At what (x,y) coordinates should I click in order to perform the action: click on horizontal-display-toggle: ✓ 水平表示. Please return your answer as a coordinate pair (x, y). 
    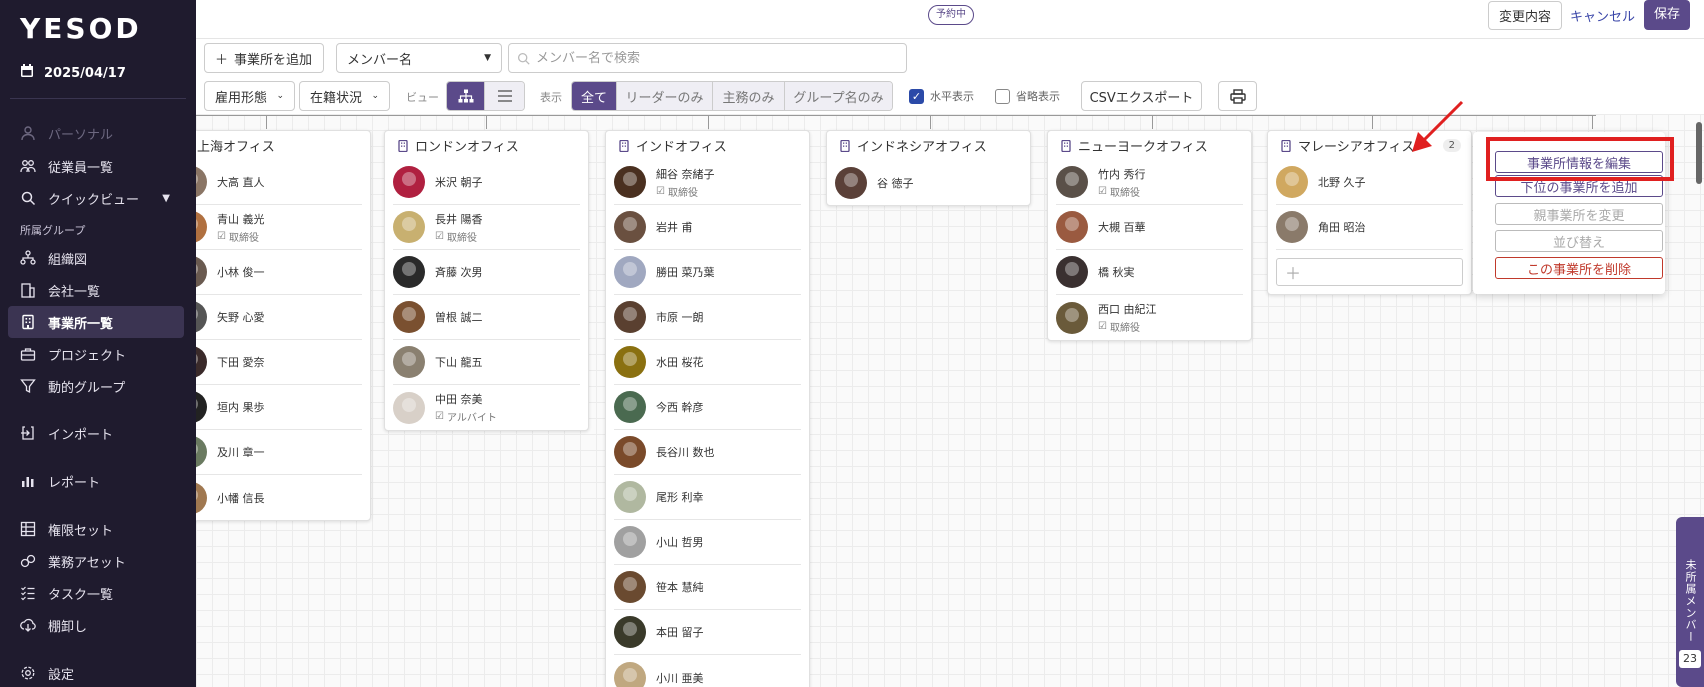
    Looking at the image, I should click on (941, 96).